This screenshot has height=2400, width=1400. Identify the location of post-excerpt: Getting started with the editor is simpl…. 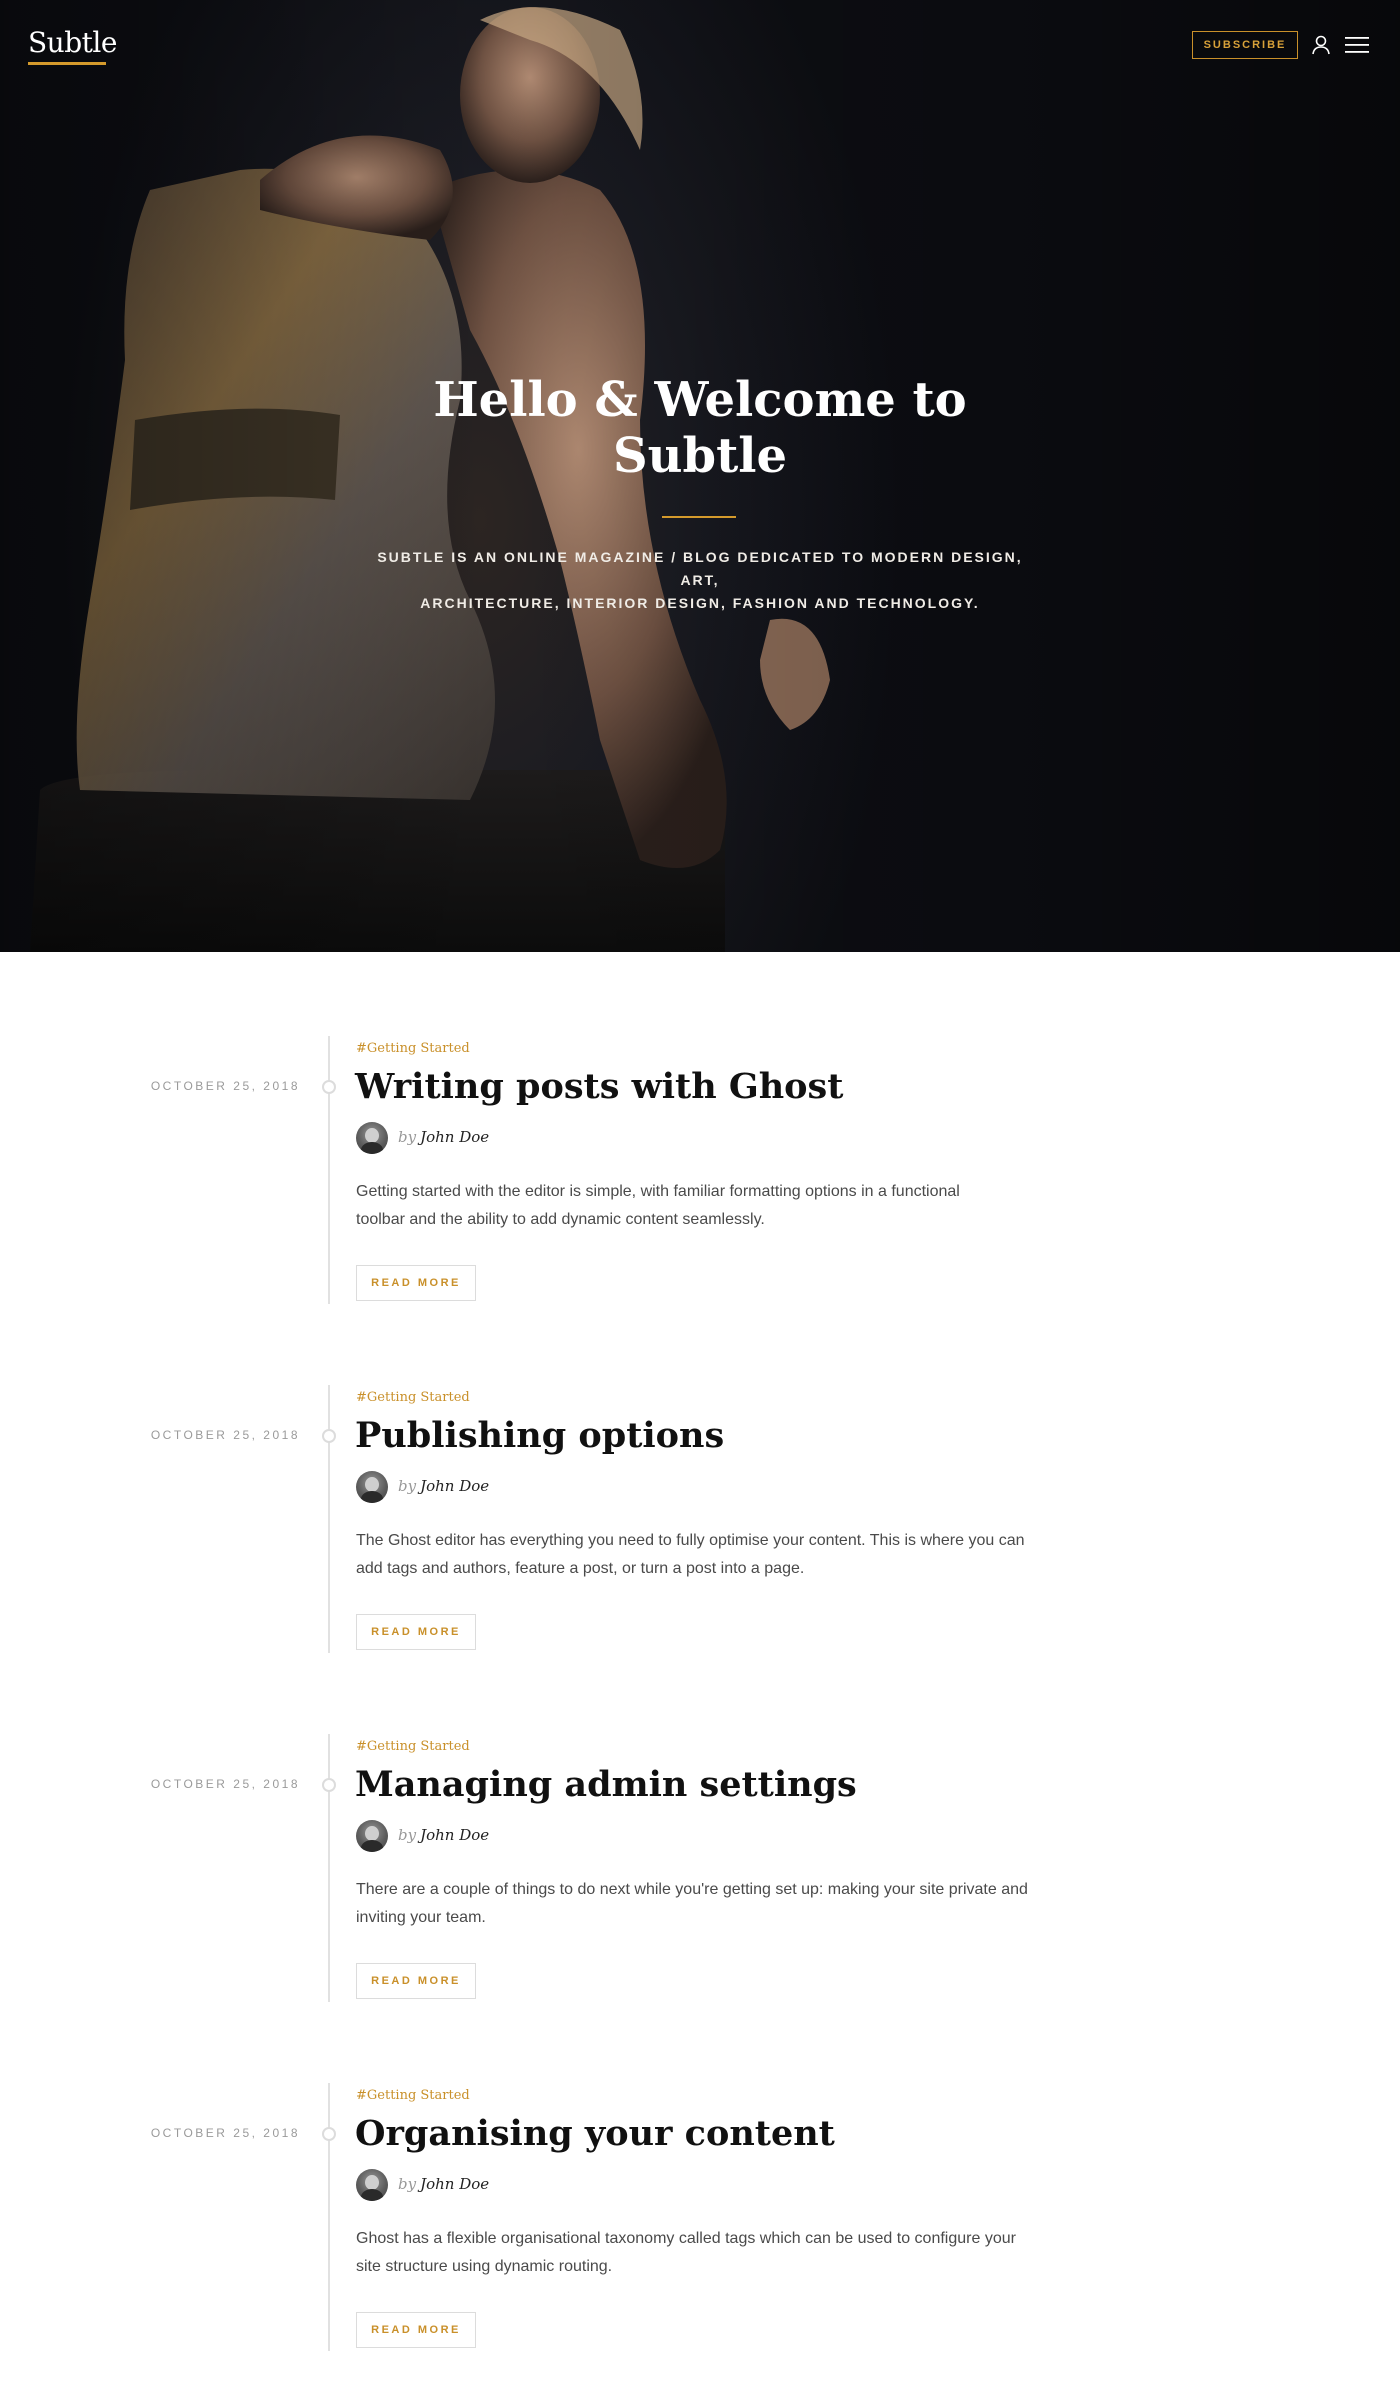
(706, 1206).